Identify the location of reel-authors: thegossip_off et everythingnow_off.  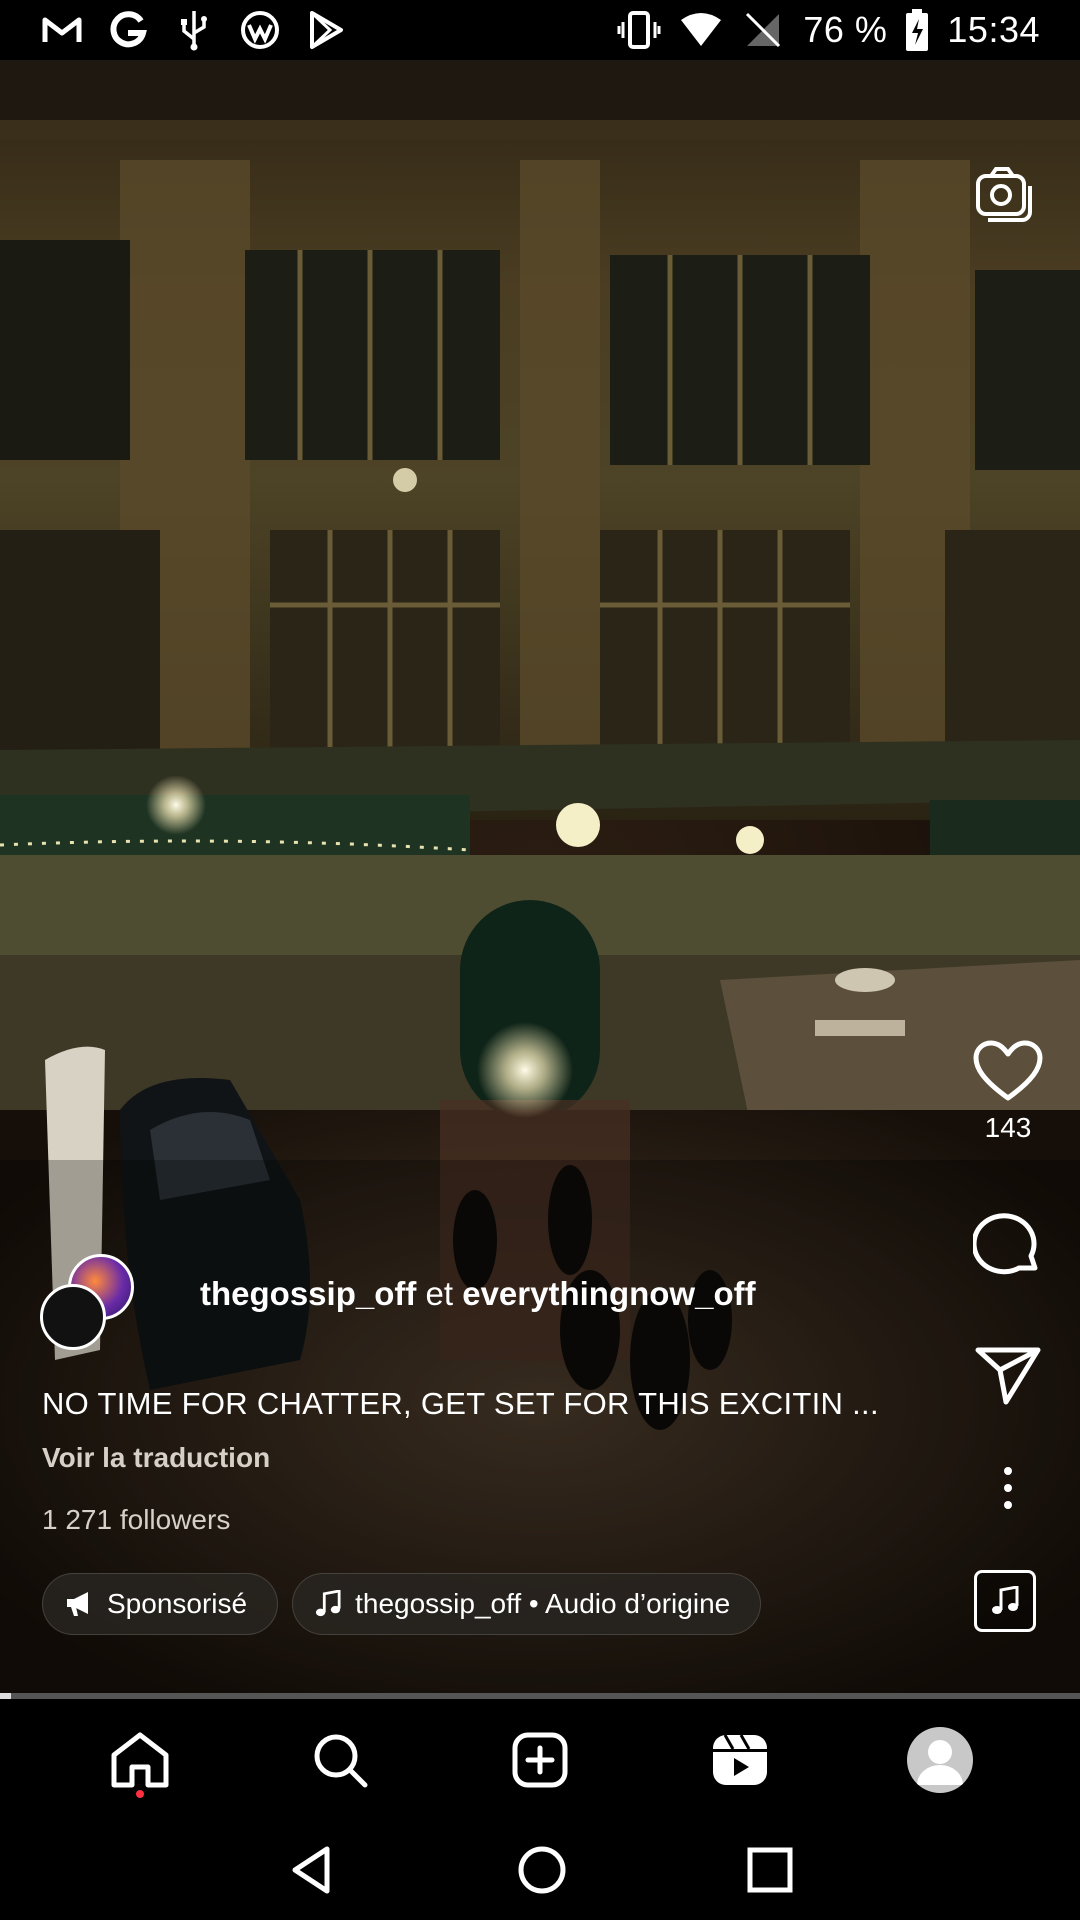
(398, 1302).